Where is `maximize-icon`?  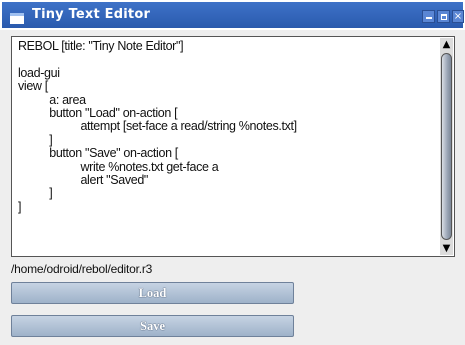 maximize-icon is located at coordinates (444, 17).